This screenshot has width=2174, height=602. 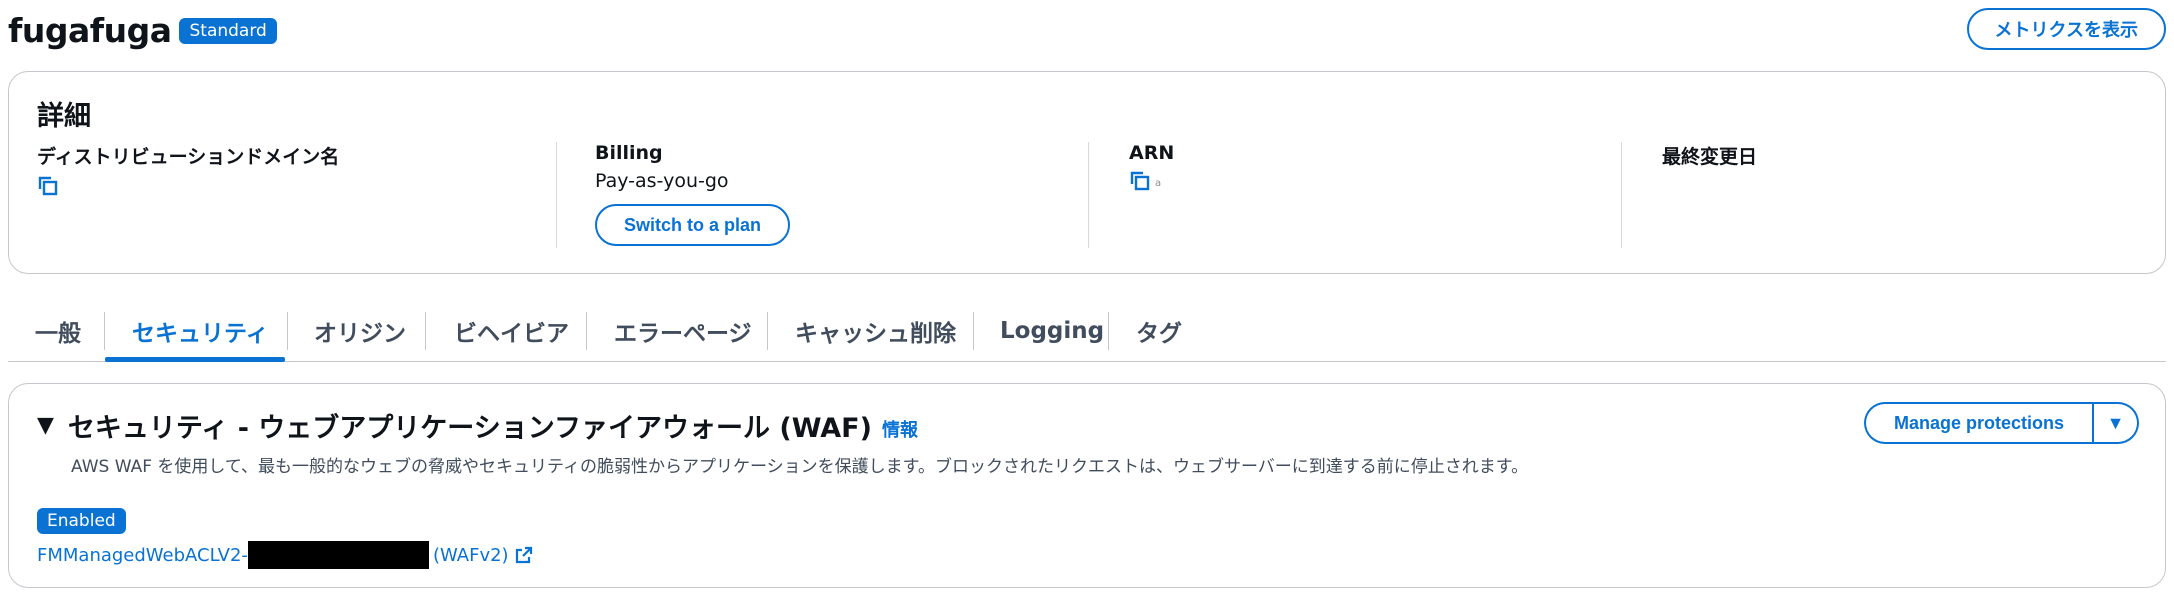 I want to click on last-modified-field: 最終変更日, so click(x=1902, y=196).